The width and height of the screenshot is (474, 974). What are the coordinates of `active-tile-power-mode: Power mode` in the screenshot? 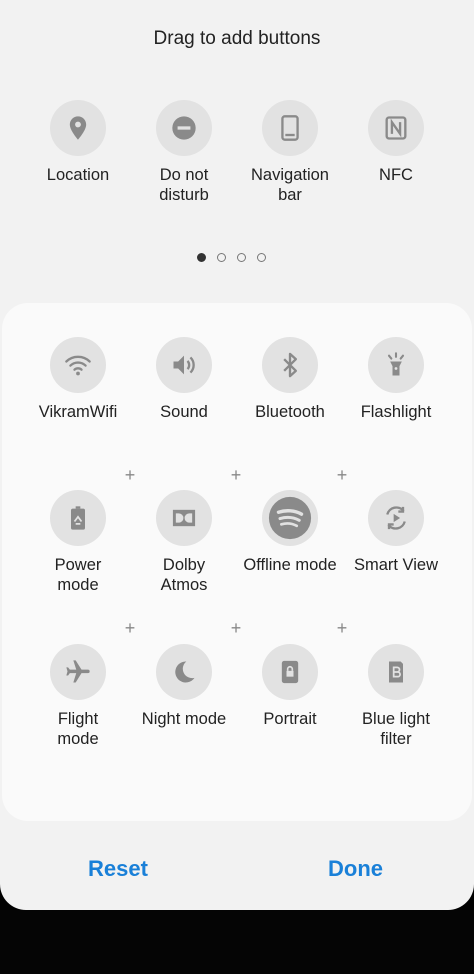 It's located at (78, 542).